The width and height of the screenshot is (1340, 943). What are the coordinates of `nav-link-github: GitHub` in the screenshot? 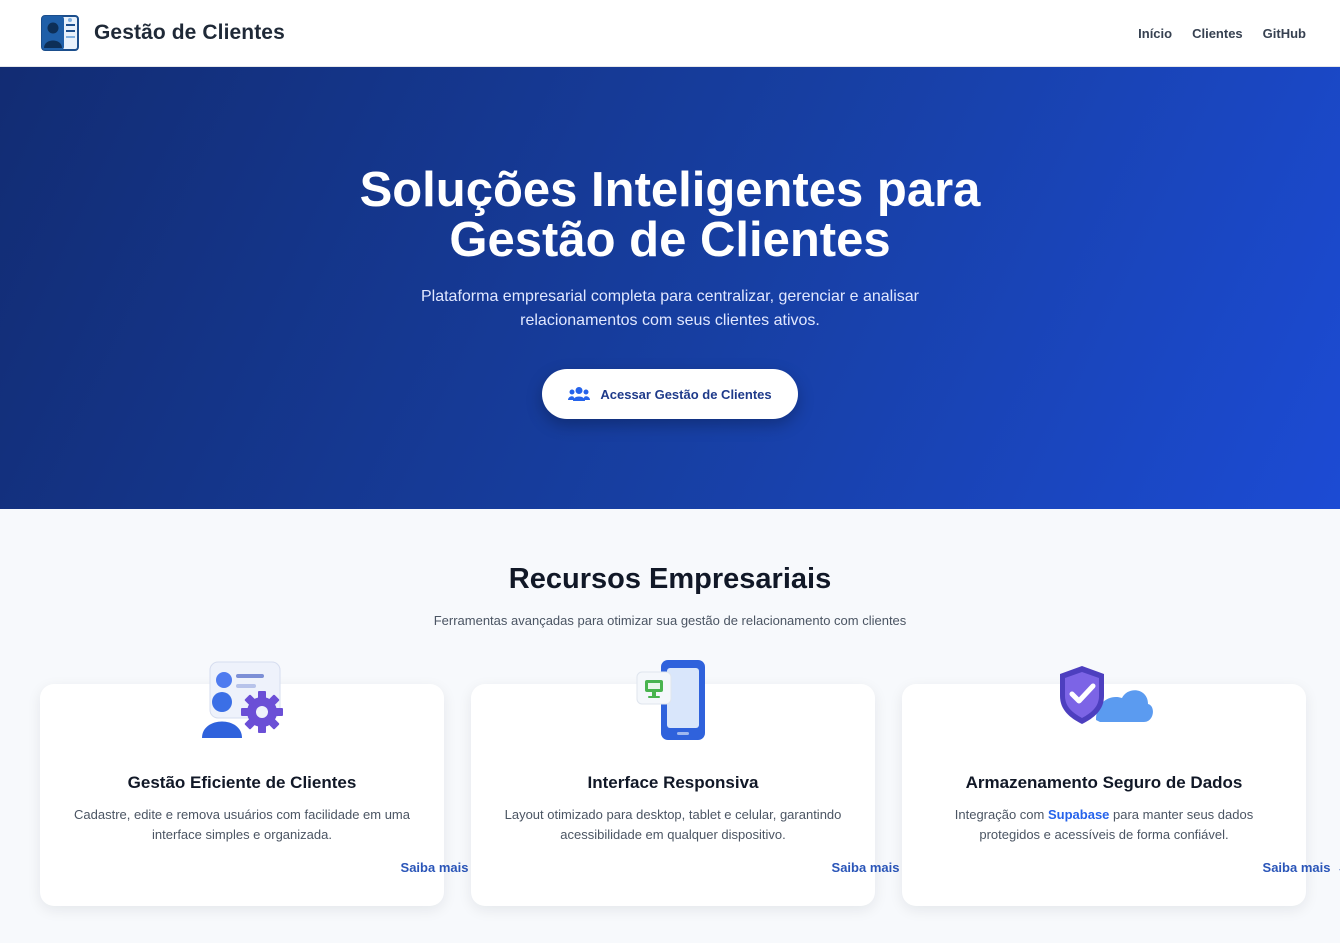 It's located at (1284, 33).